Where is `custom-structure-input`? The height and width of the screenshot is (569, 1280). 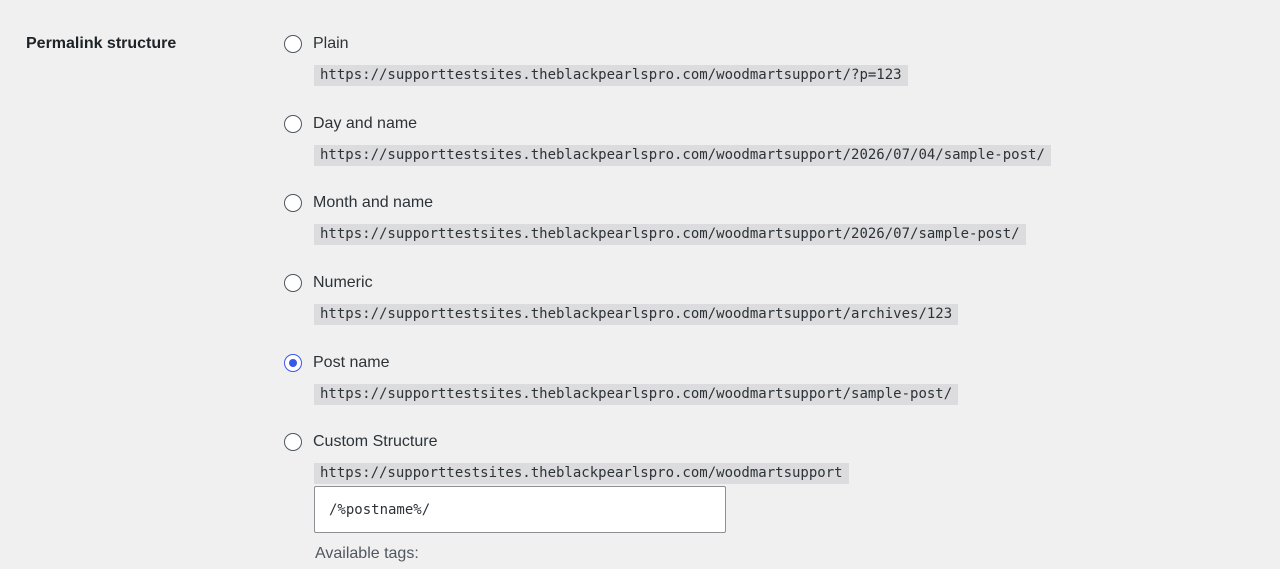
custom-structure-input is located at coordinates (520, 509).